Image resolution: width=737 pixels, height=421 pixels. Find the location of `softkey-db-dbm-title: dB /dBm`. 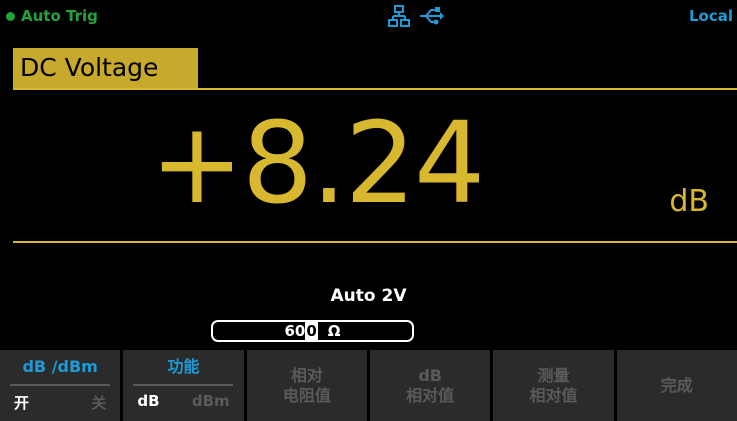

softkey-db-dbm-title: dB /dBm is located at coordinates (60, 366).